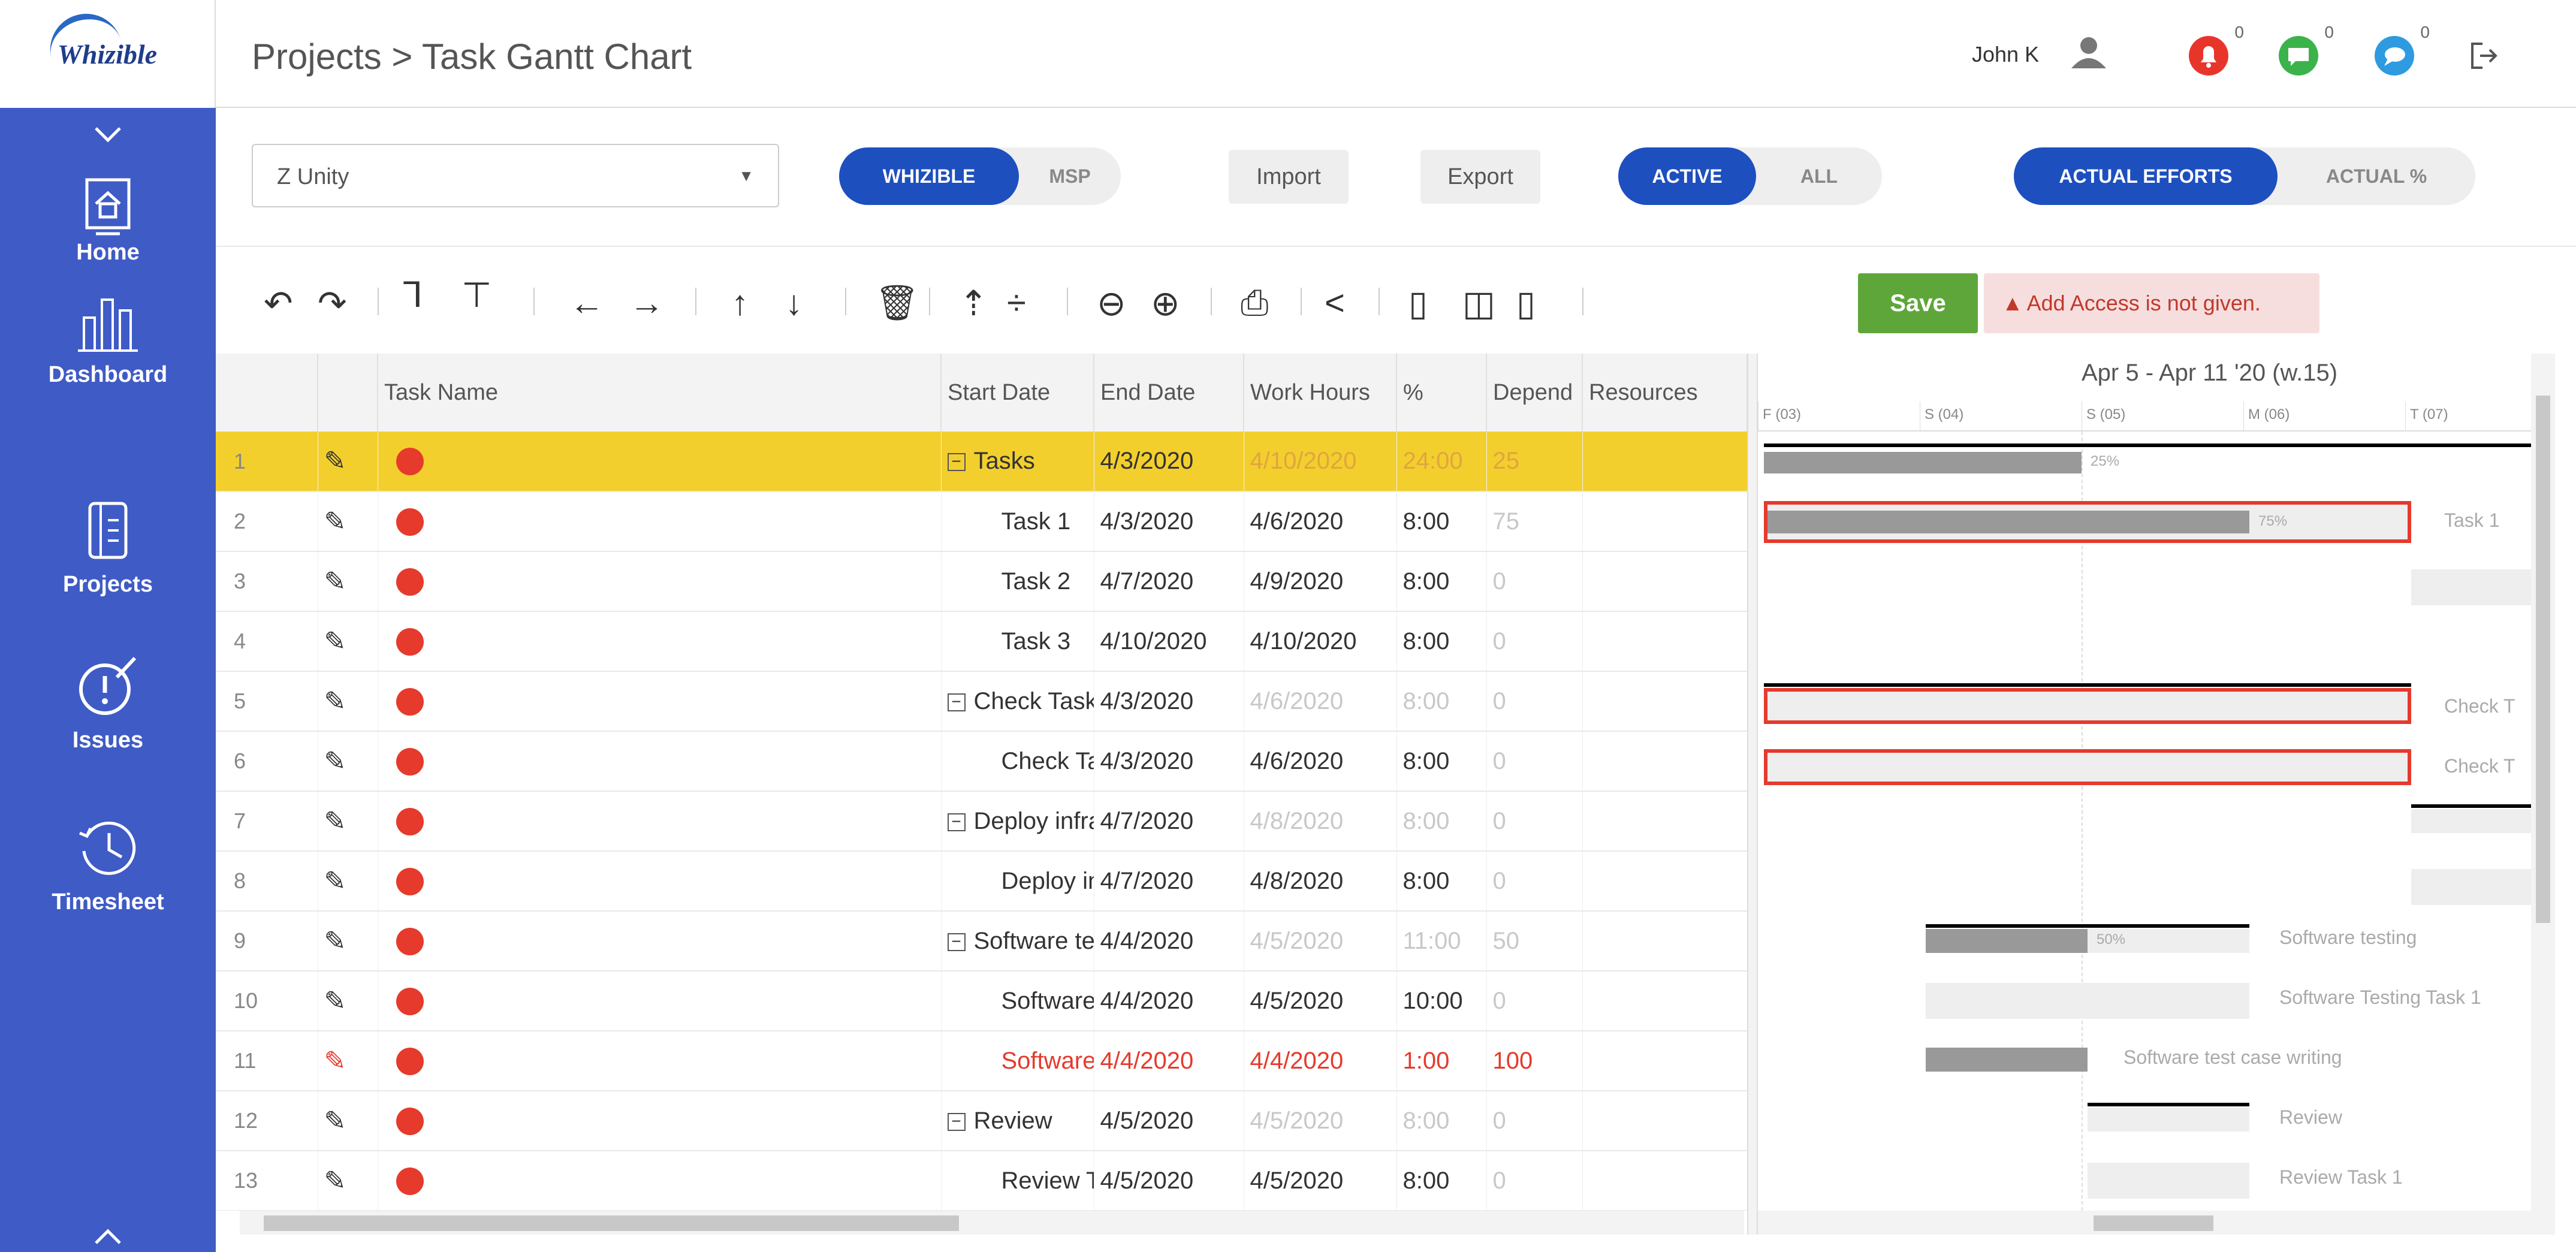  What do you see at coordinates (974, 303) in the screenshot?
I see `expand-all-icon: ⇡` at bounding box center [974, 303].